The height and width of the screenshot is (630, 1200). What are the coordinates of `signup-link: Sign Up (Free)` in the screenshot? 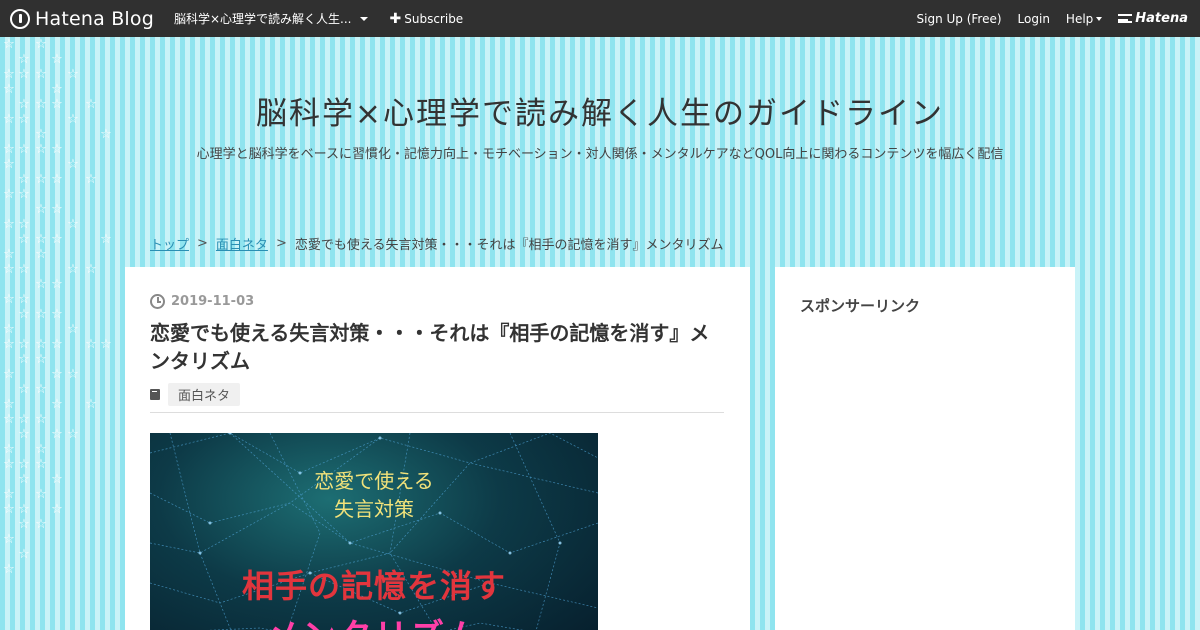 It's located at (959, 19).